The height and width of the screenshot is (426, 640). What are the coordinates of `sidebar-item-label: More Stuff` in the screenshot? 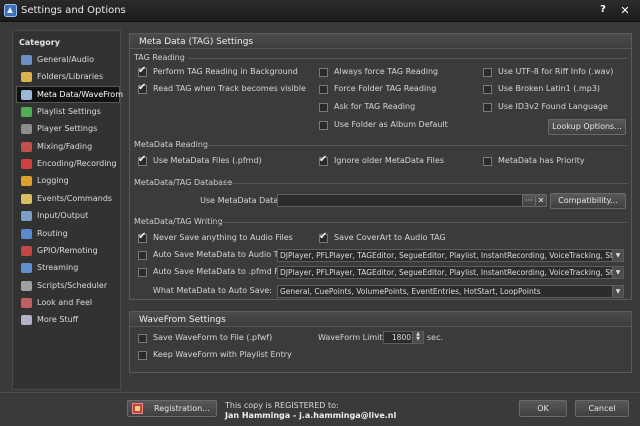 It's located at (58, 320).